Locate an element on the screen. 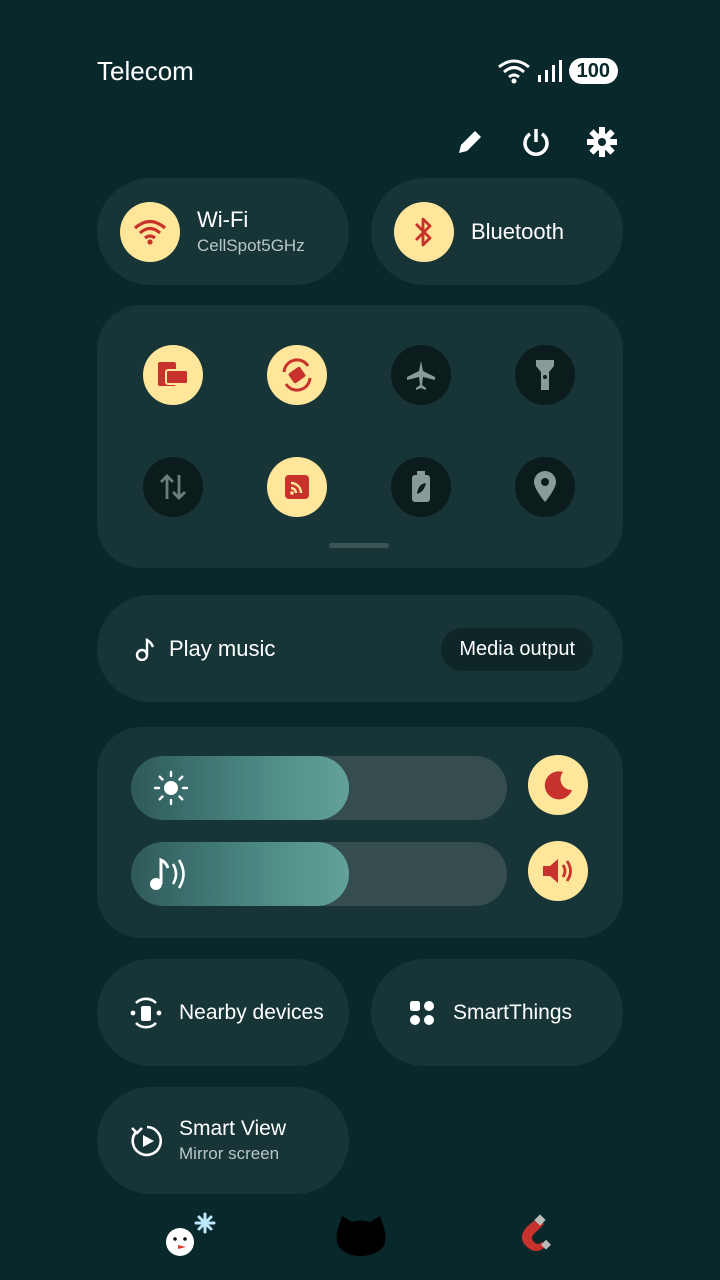 Image resolution: width=720 pixels, height=1280 pixels. auto-rotate-icon is located at coordinates (297, 375).